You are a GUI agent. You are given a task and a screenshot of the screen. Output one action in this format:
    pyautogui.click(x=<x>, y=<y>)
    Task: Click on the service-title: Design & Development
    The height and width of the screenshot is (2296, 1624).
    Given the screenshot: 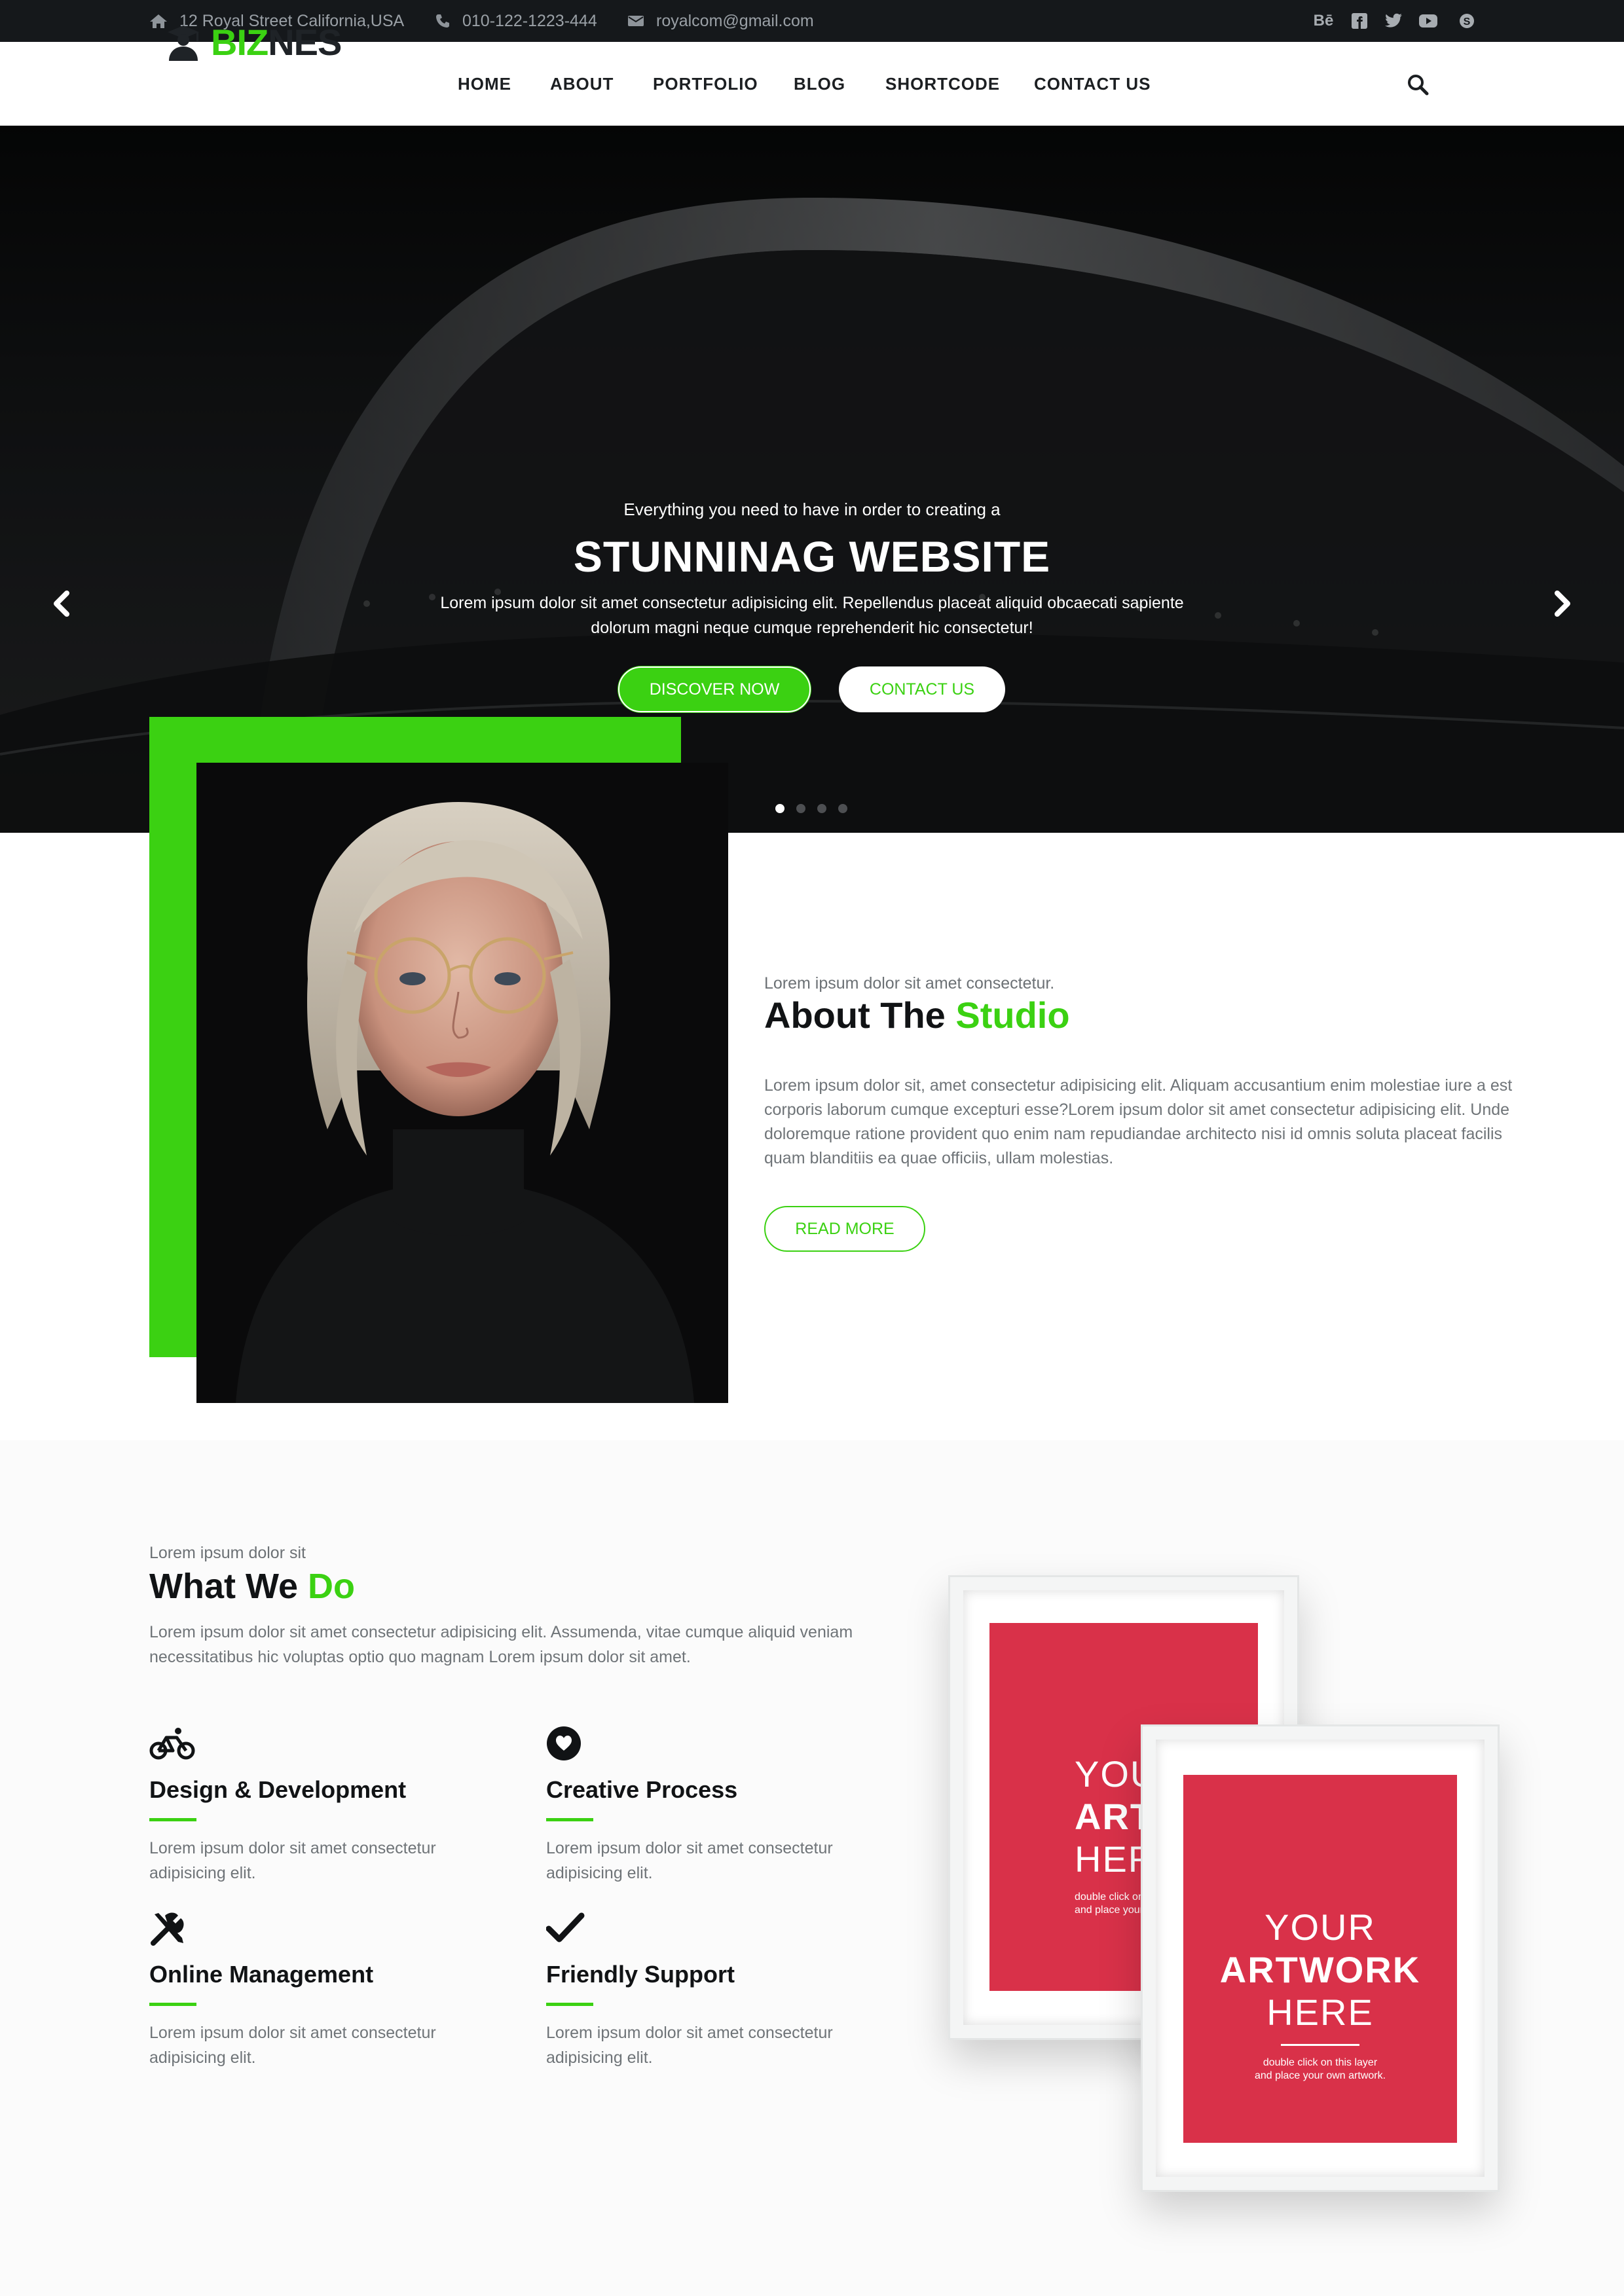 What is the action you would take?
    pyautogui.click(x=278, y=1789)
    